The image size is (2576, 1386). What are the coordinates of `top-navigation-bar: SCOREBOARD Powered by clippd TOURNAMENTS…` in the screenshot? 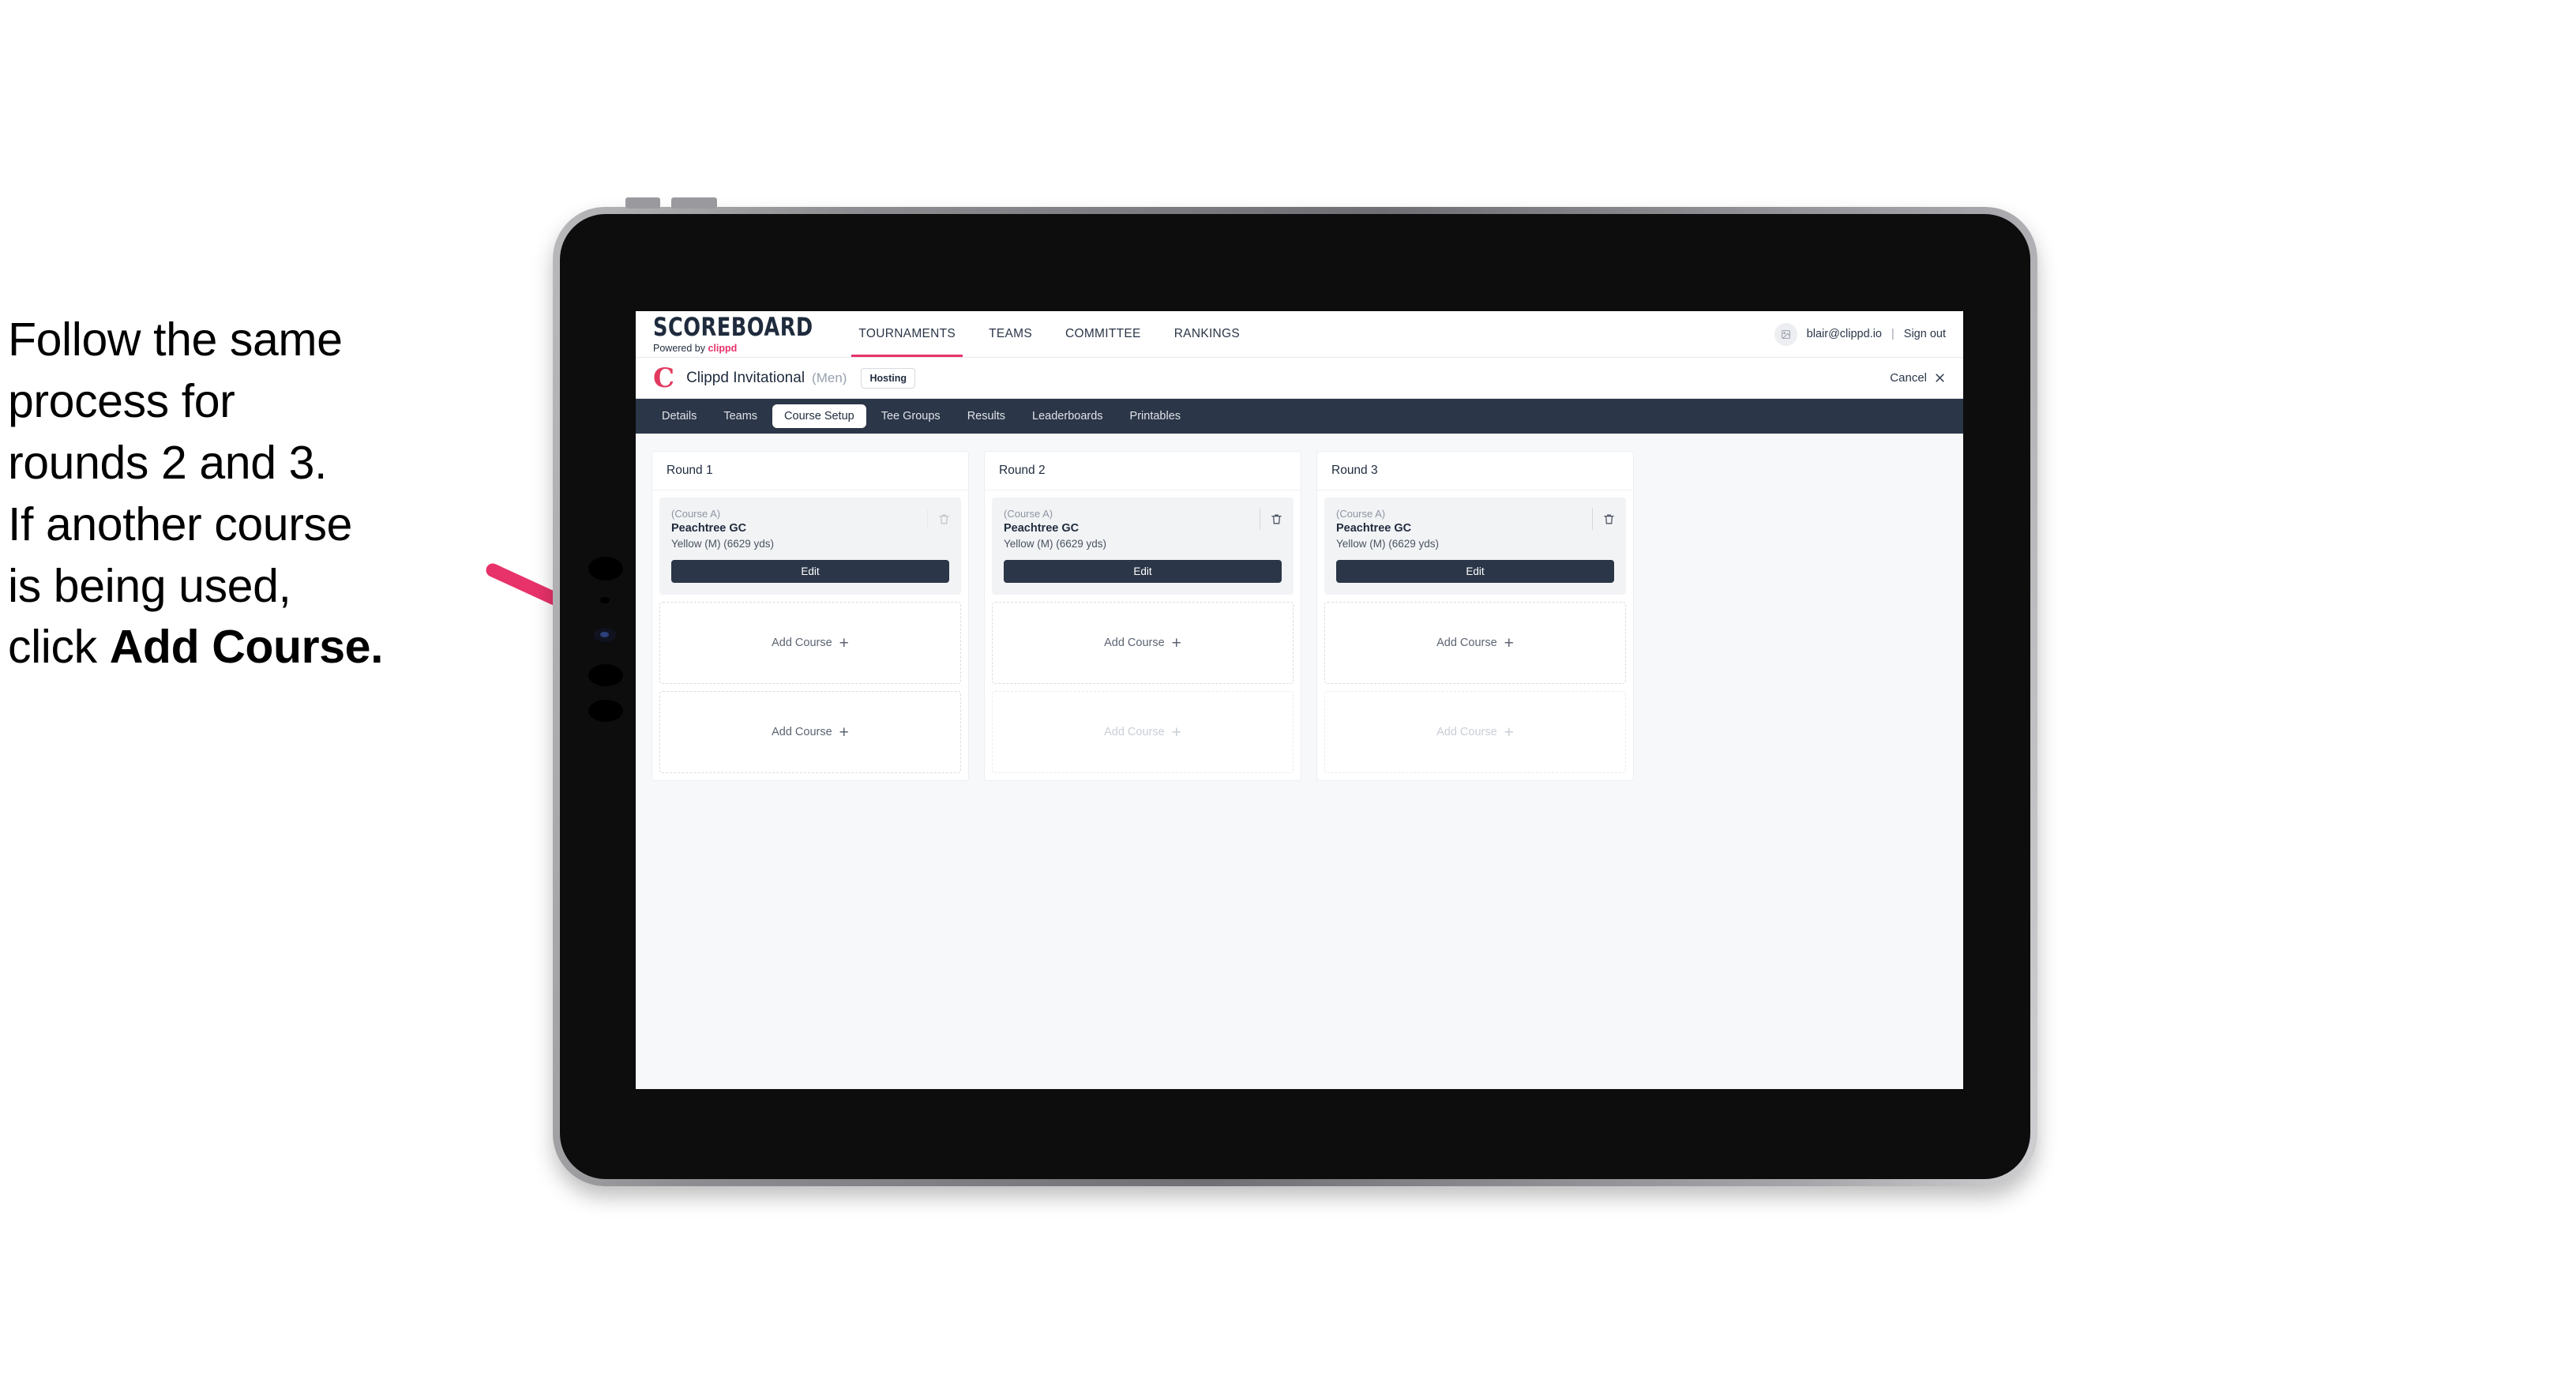 It's located at (1299, 334).